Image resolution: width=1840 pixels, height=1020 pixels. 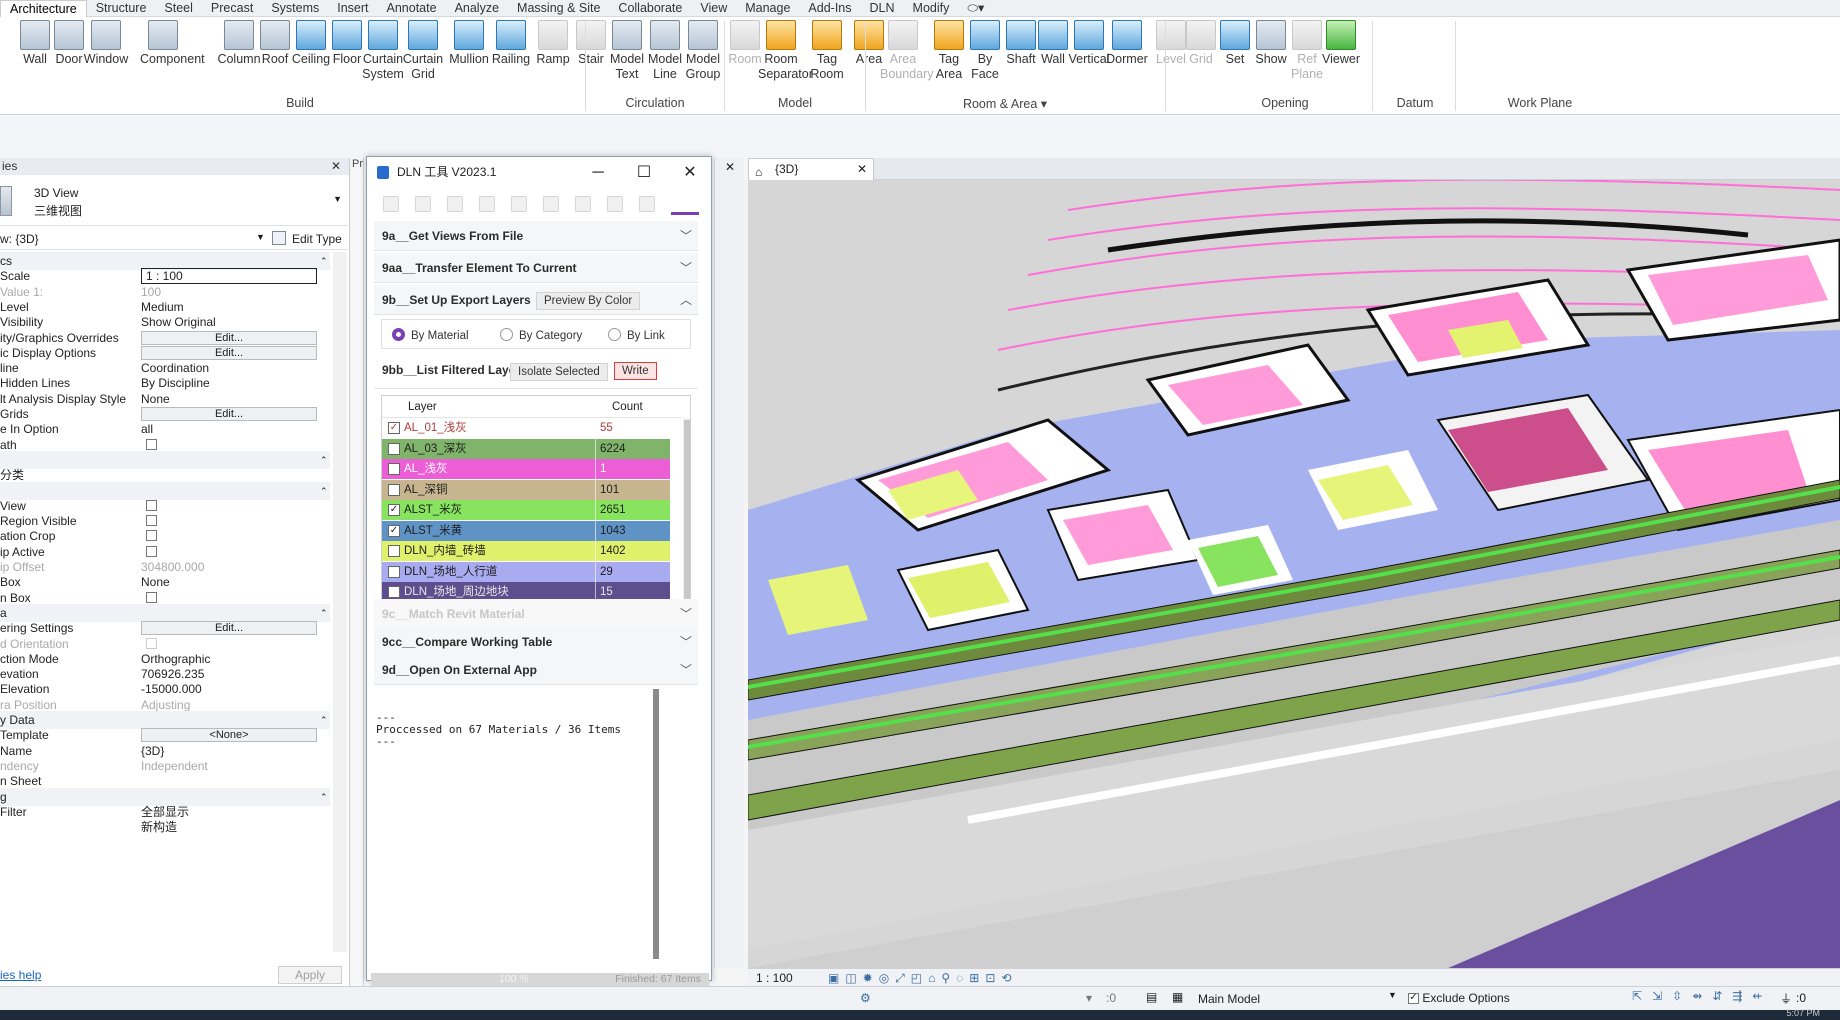 I want to click on minimize-icon: ─, so click(x=598, y=172).